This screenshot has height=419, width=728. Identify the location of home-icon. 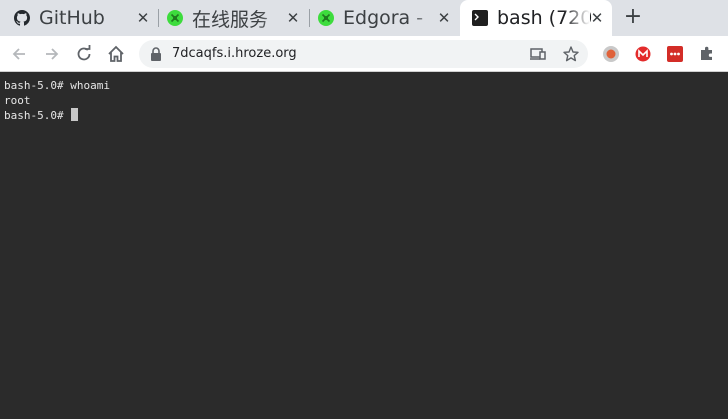
(116, 54).